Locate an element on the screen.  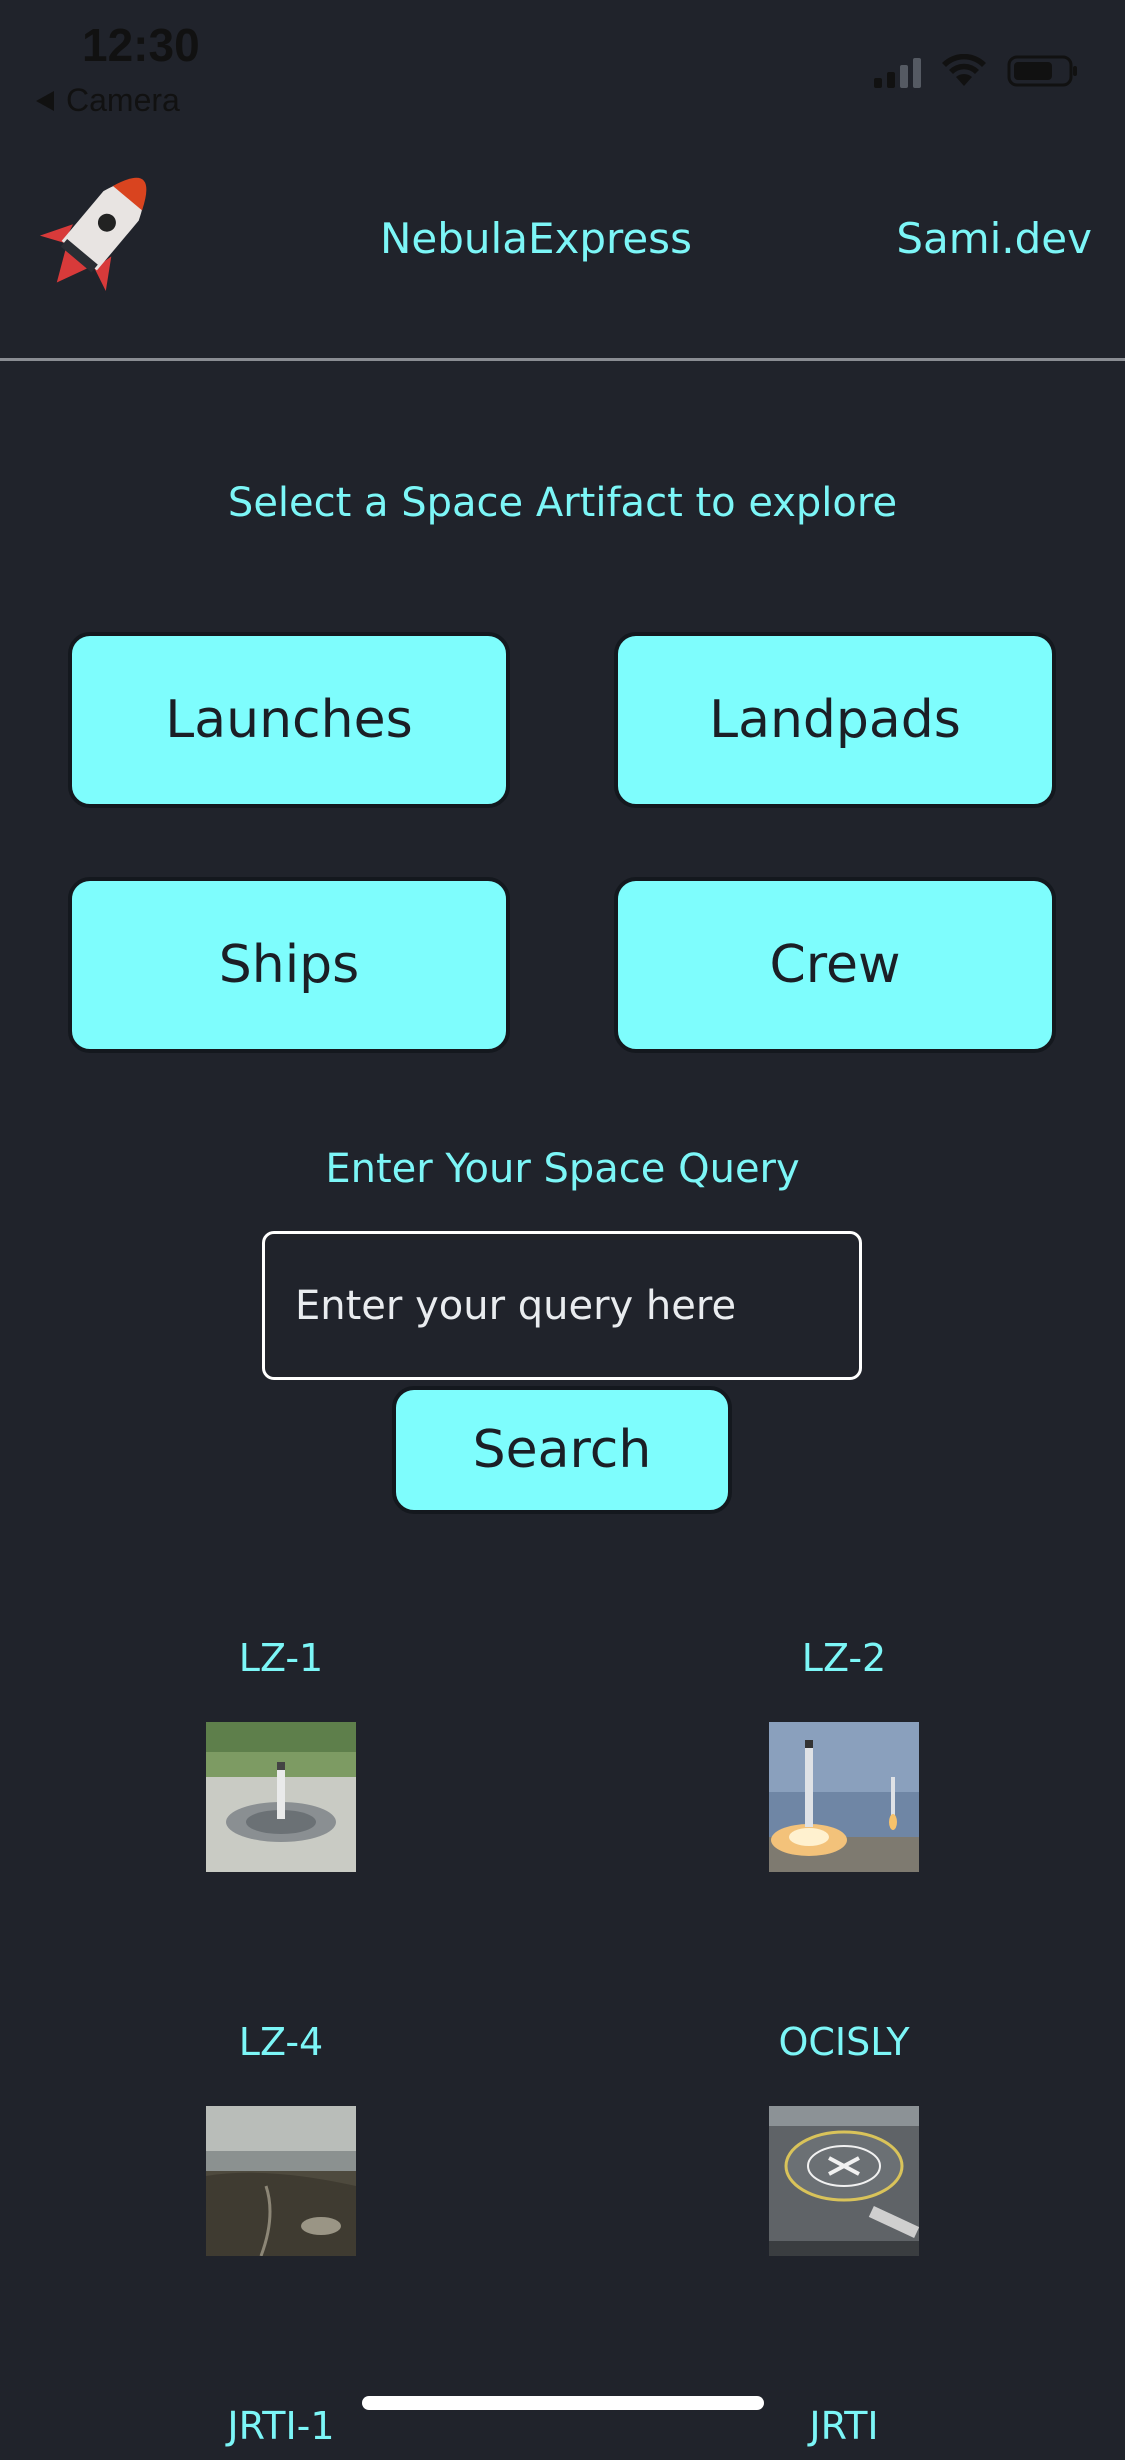
landpad-name: OCISLY is located at coordinates (844, 2042).